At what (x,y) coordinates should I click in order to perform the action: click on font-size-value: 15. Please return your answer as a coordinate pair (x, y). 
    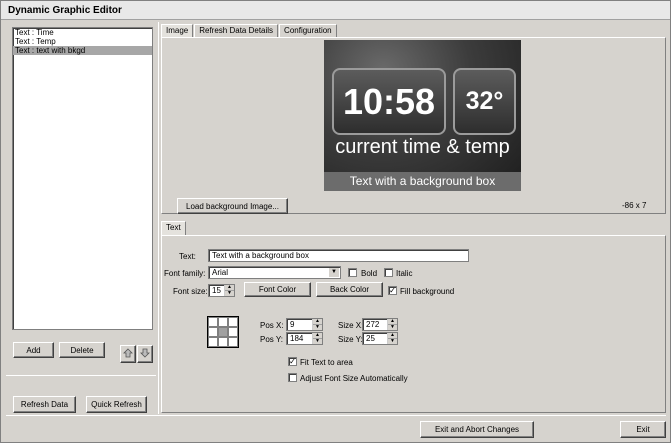
    Looking at the image, I should click on (216, 290).